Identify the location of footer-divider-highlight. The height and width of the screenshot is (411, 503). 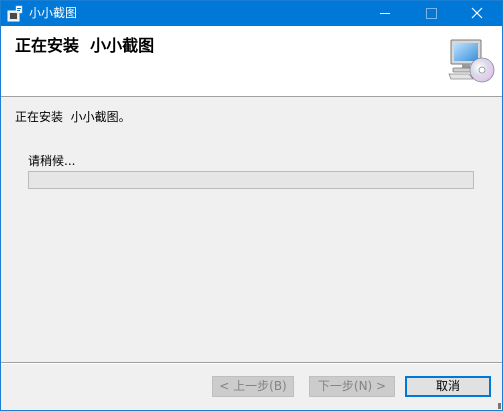
(251, 363).